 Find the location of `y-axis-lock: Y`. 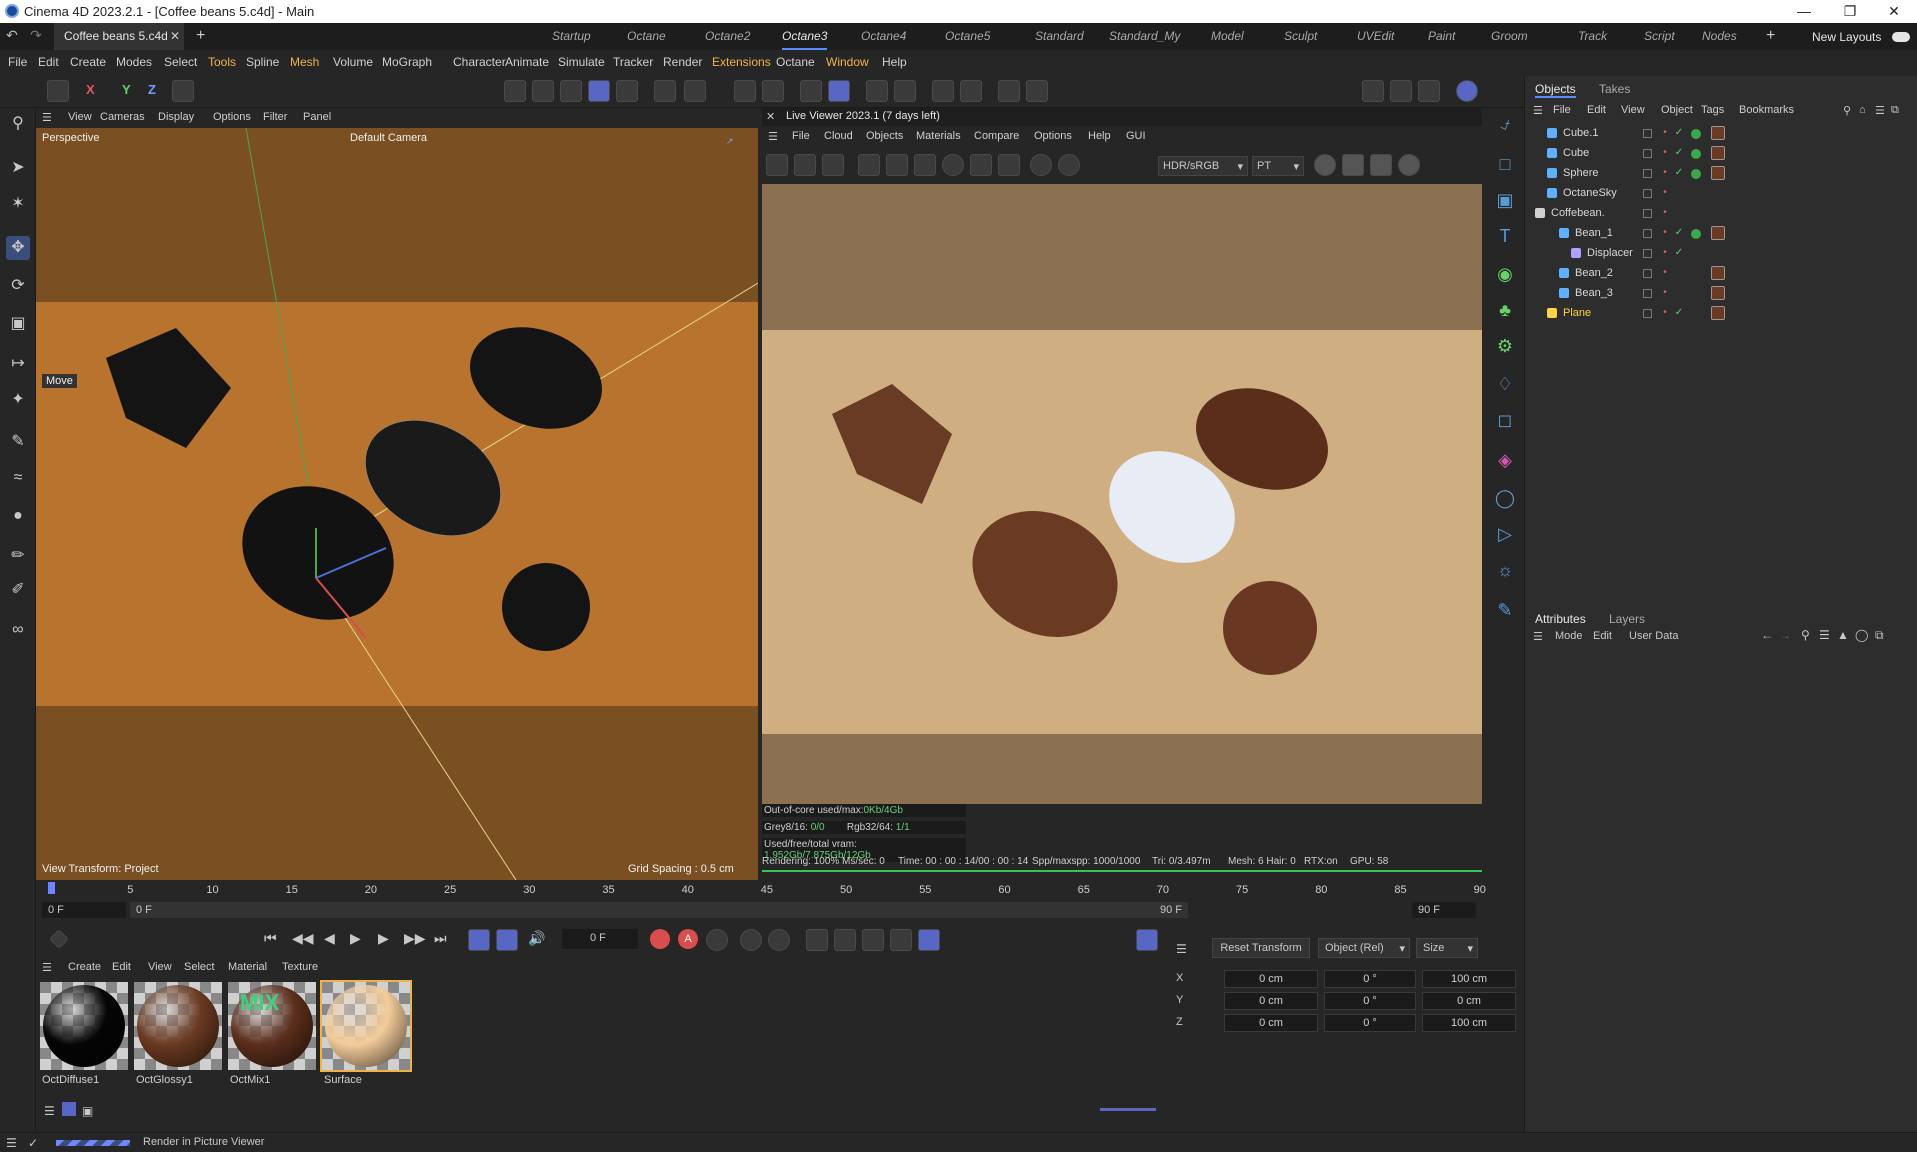

y-axis-lock: Y is located at coordinates (126, 89).